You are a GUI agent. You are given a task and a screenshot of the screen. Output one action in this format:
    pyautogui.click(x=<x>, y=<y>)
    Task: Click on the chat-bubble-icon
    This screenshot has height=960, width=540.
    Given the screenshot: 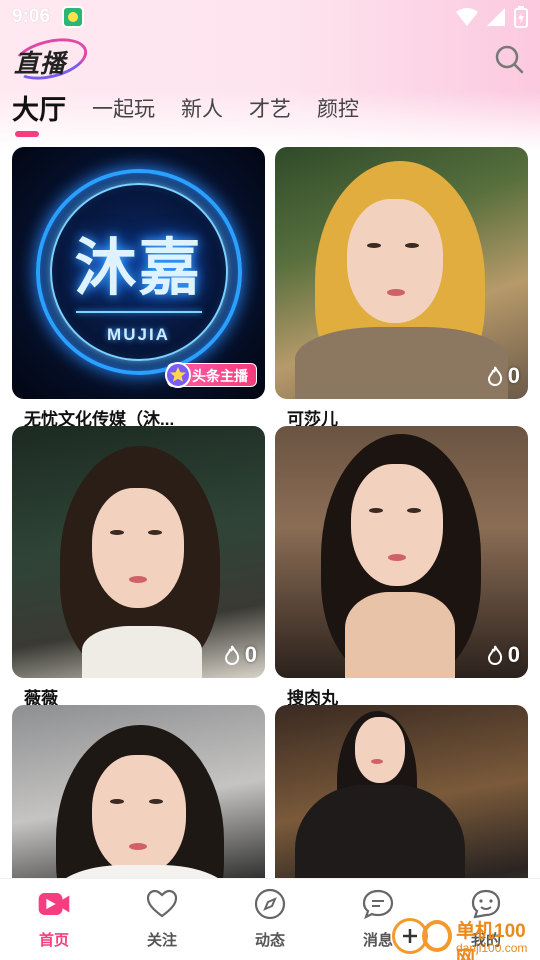 What is the action you would take?
    pyautogui.click(x=378, y=904)
    